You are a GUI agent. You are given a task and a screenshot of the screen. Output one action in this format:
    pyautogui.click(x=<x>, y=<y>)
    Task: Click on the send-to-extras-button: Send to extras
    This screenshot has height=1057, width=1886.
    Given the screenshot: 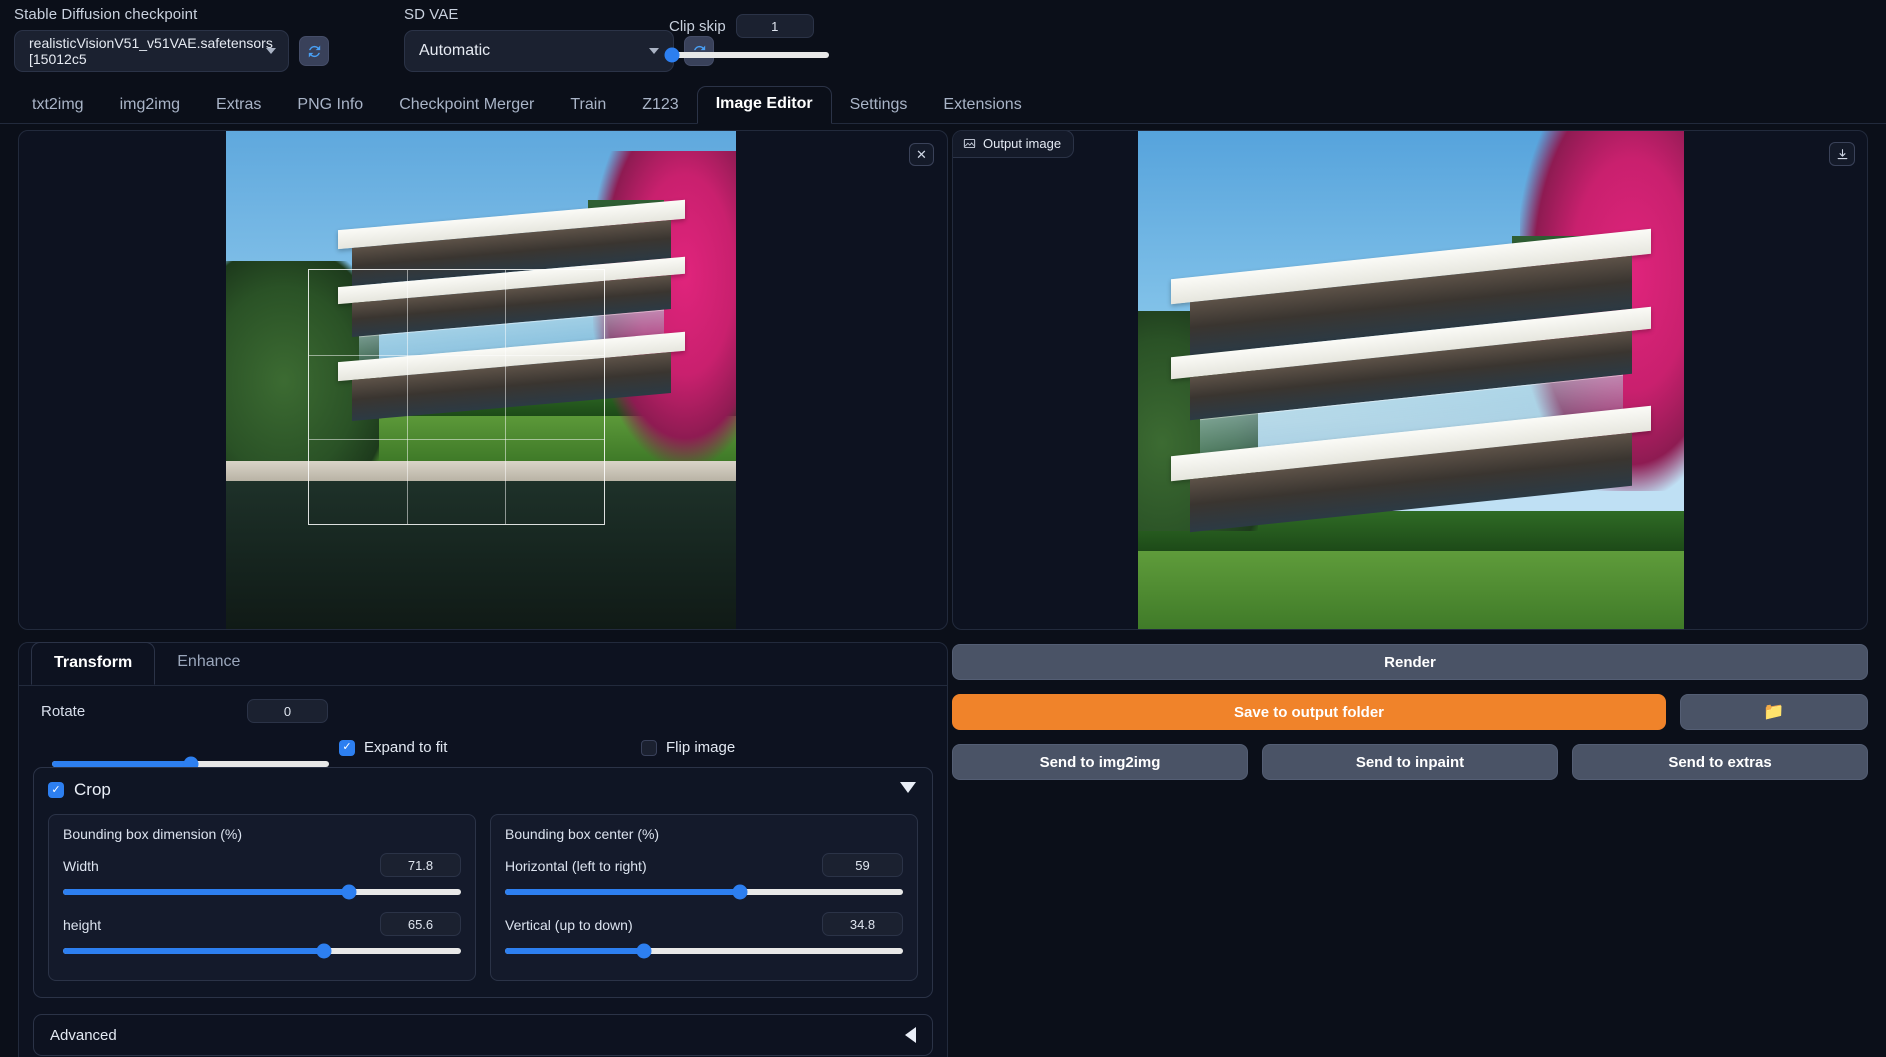 What is the action you would take?
    pyautogui.click(x=1720, y=762)
    